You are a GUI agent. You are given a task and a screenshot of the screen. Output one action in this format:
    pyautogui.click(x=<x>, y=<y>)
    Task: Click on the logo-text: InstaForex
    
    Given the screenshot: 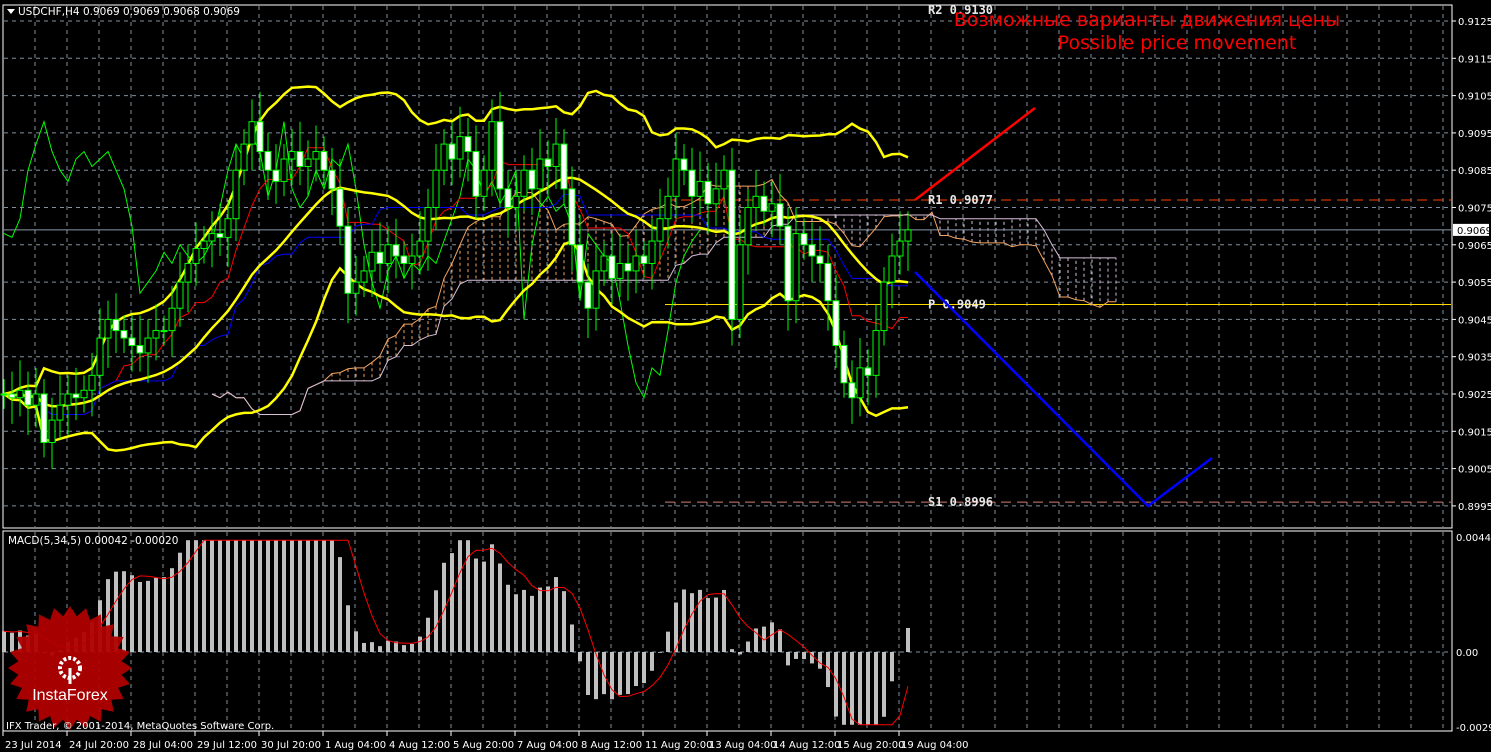 What is the action you would take?
    pyautogui.click(x=70, y=695)
    